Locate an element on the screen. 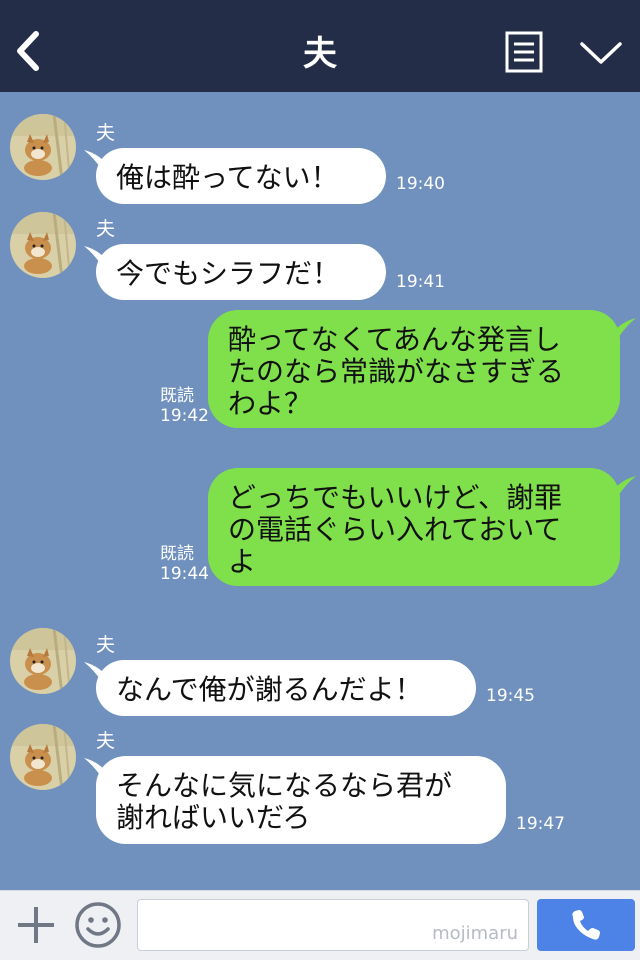 The width and height of the screenshot is (640, 960). collapse-button is located at coordinates (601, 53).